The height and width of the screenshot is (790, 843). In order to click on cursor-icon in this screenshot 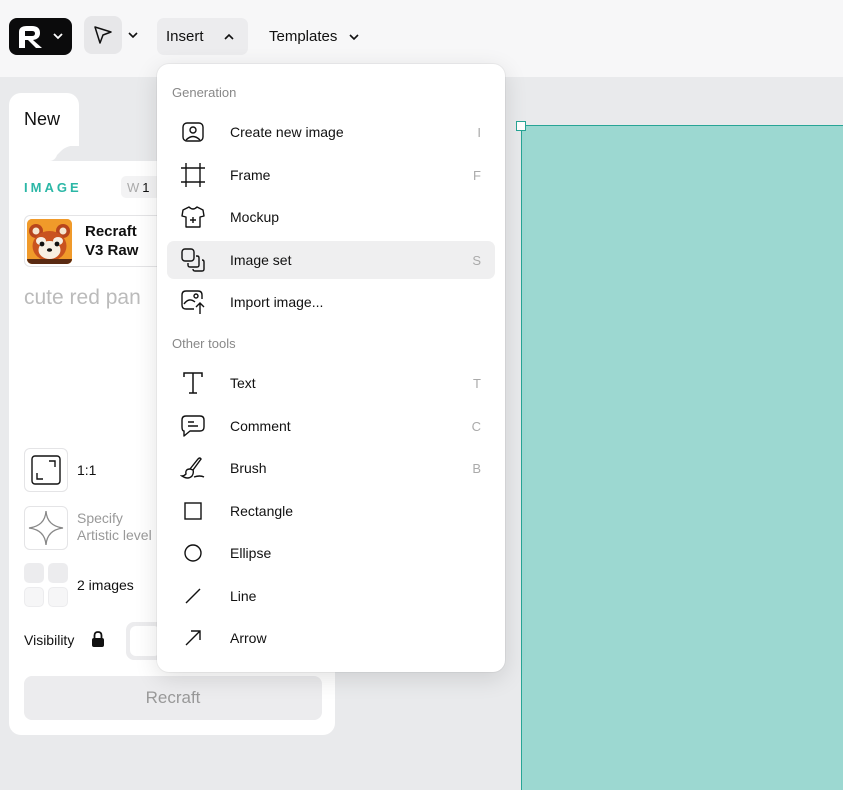, I will do `click(103, 35)`.